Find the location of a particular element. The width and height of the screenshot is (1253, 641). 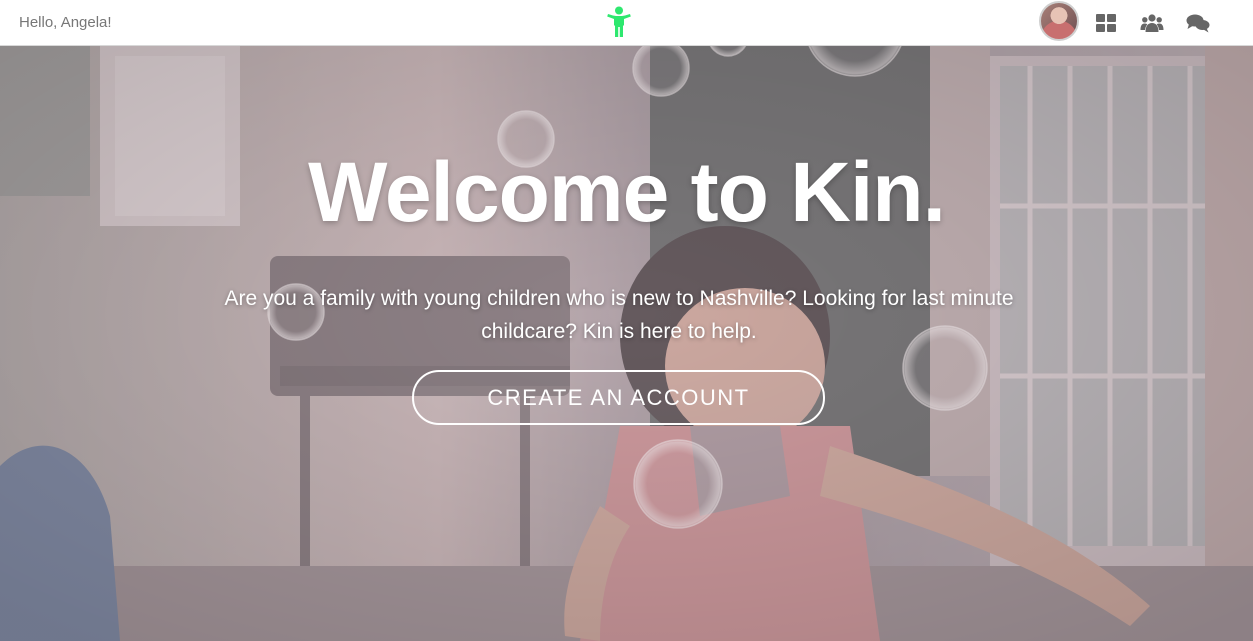

kin-logo-icon is located at coordinates (619, 22).